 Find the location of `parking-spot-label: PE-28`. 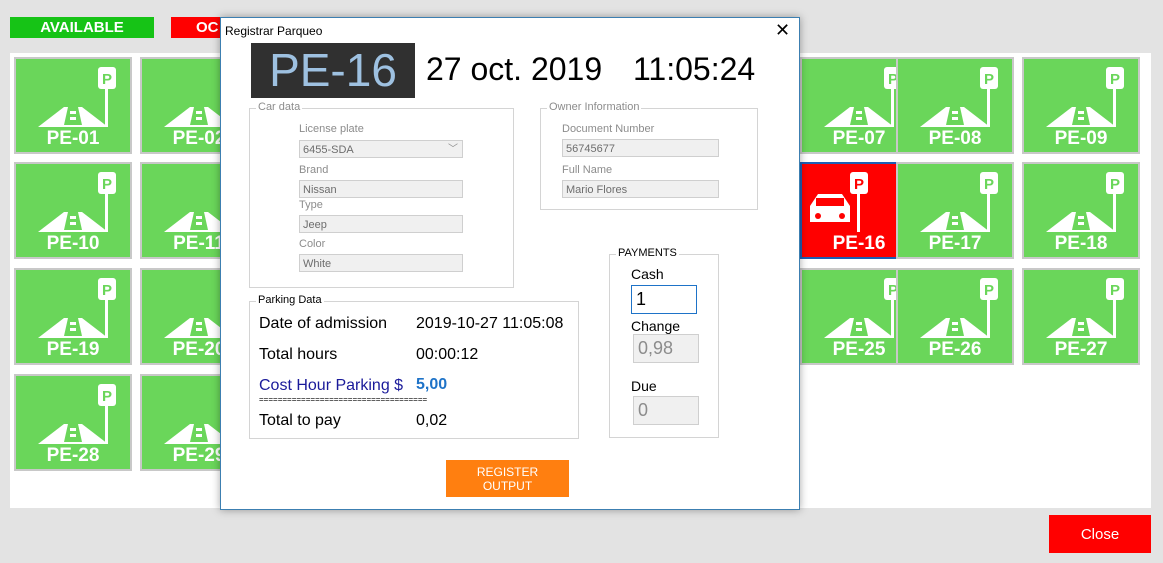

parking-spot-label: PE-28 is located at coordinates (73, 455).